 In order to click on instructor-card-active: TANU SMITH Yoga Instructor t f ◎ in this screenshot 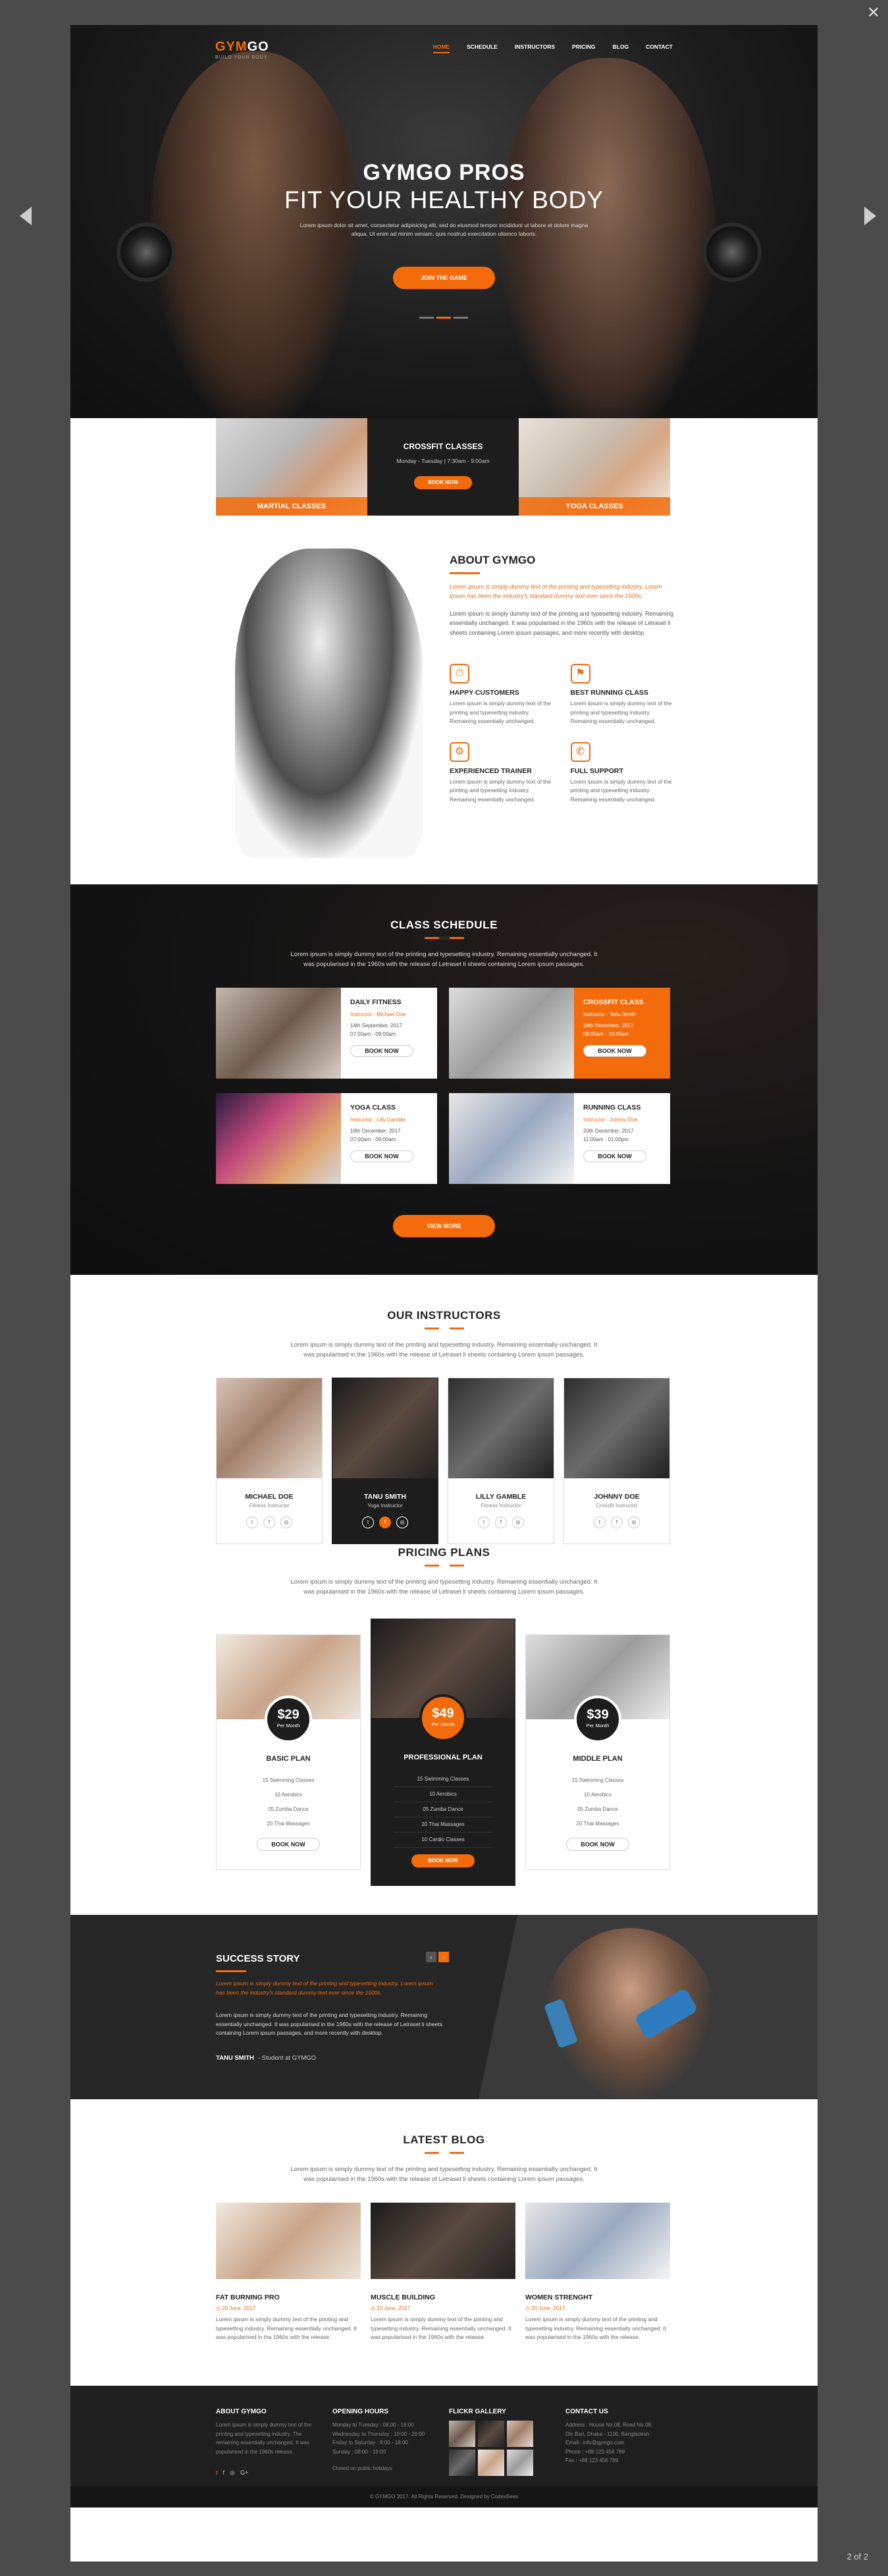, I will do `click(385, 1461)`.